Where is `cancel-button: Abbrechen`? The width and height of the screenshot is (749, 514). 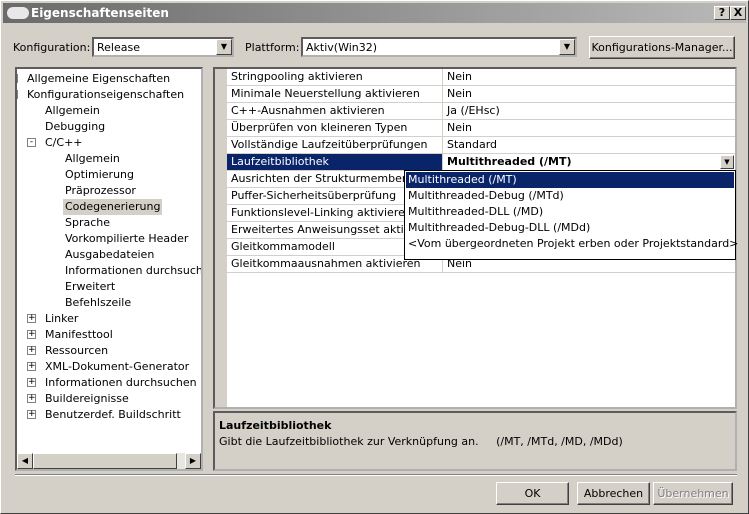
cancel-button: Abbrechen is located at coordinates (613, 493).